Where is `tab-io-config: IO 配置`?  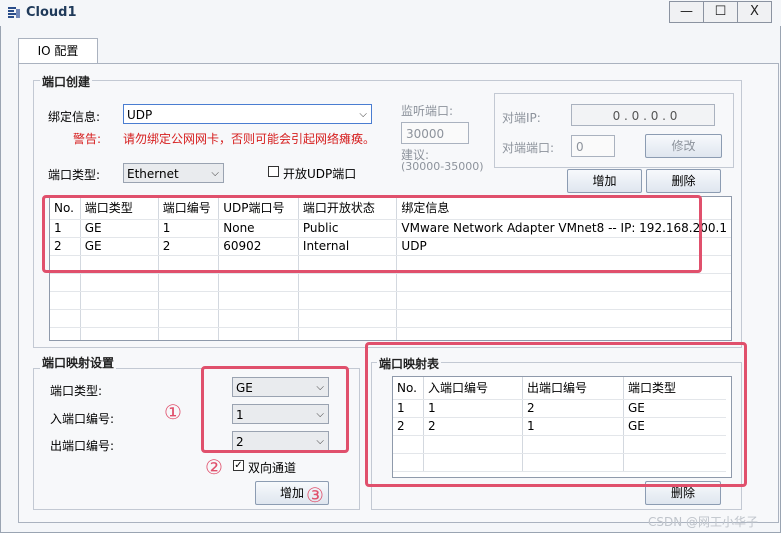 tab-io-config: IO 配置 is located at coordinates (58, 51).